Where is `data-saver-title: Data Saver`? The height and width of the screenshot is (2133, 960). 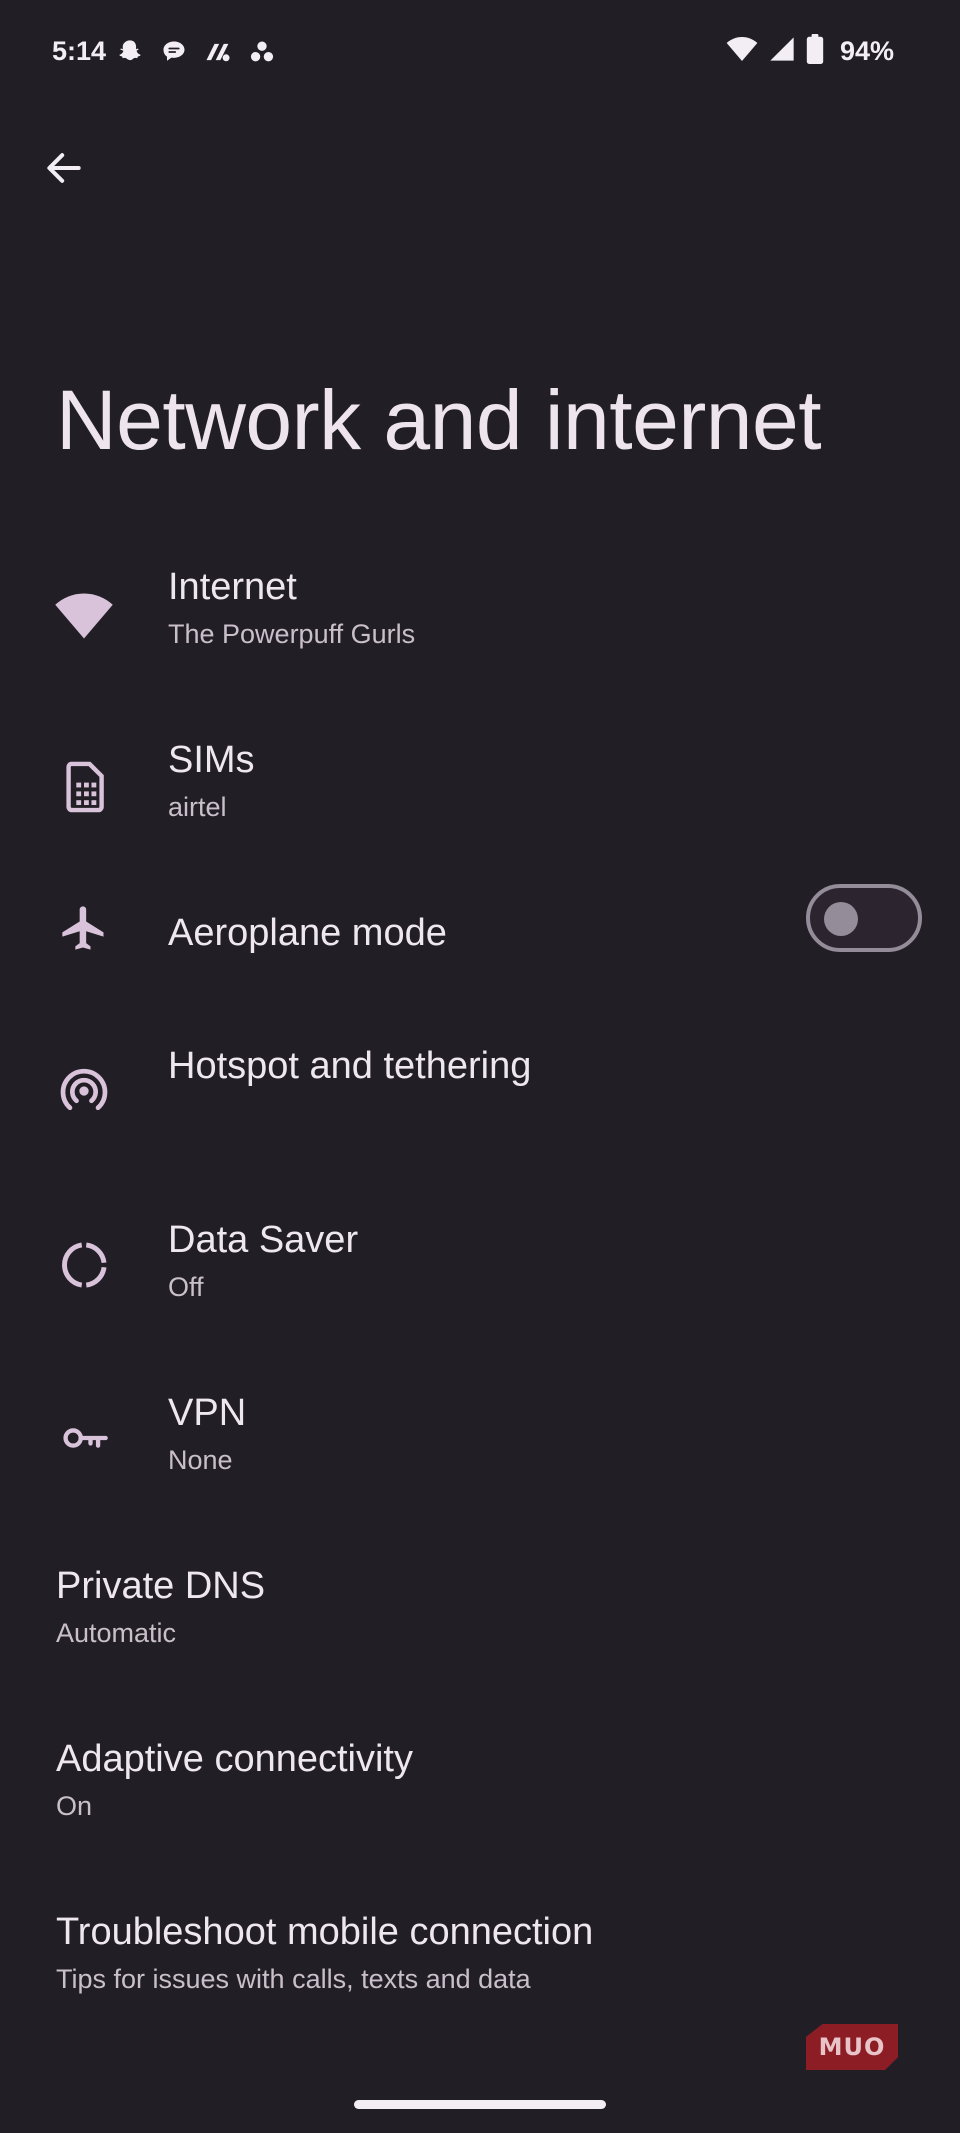 data-saver-title: Data Saver is located at coordinates (263, 1240).